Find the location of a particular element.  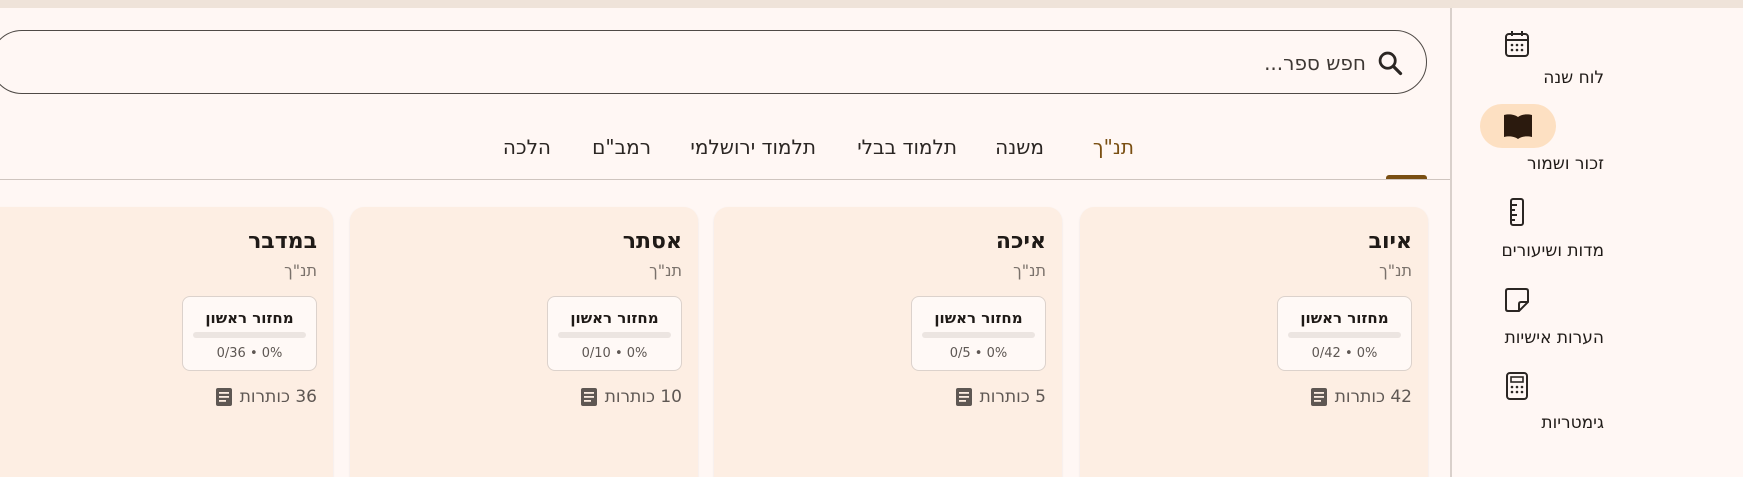

book-title: אסתר is located at coordinates (652, 241).